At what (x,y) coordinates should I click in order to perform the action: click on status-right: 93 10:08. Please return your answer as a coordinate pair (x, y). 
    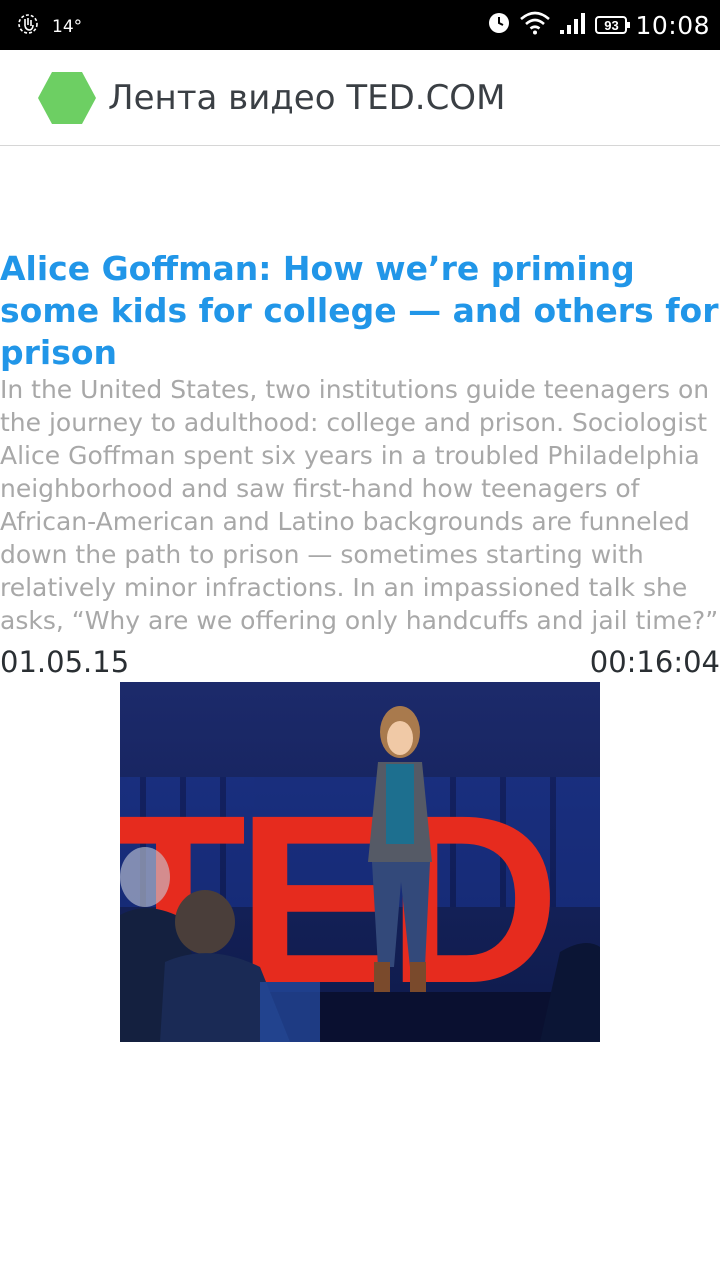
    Looking at the image, I should click on (598, 25).